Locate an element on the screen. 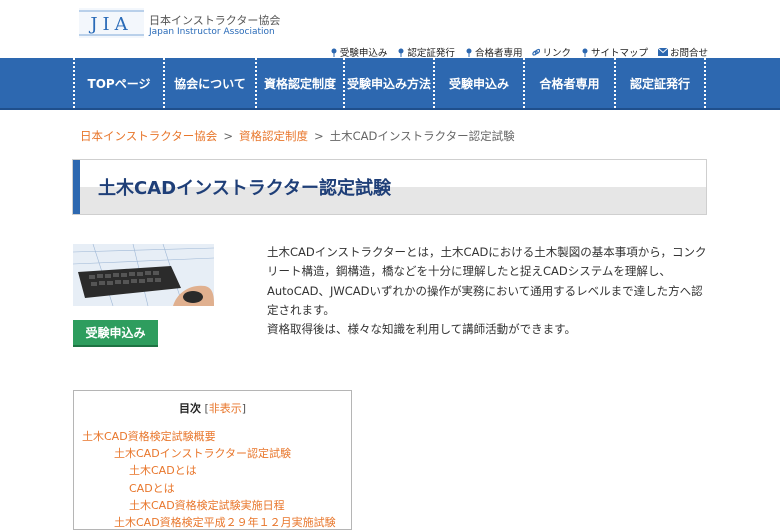  util-link-links: リンク is located at coordinates (551, 52).